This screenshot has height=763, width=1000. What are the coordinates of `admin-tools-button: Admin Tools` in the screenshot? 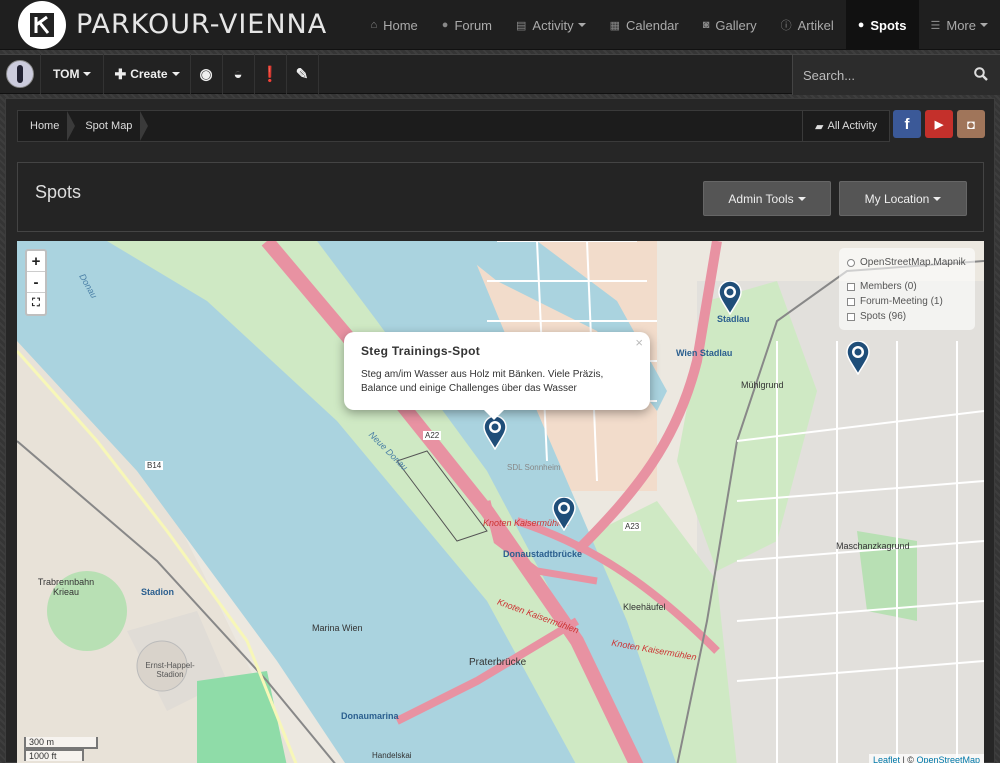 It's located at (767, 198).